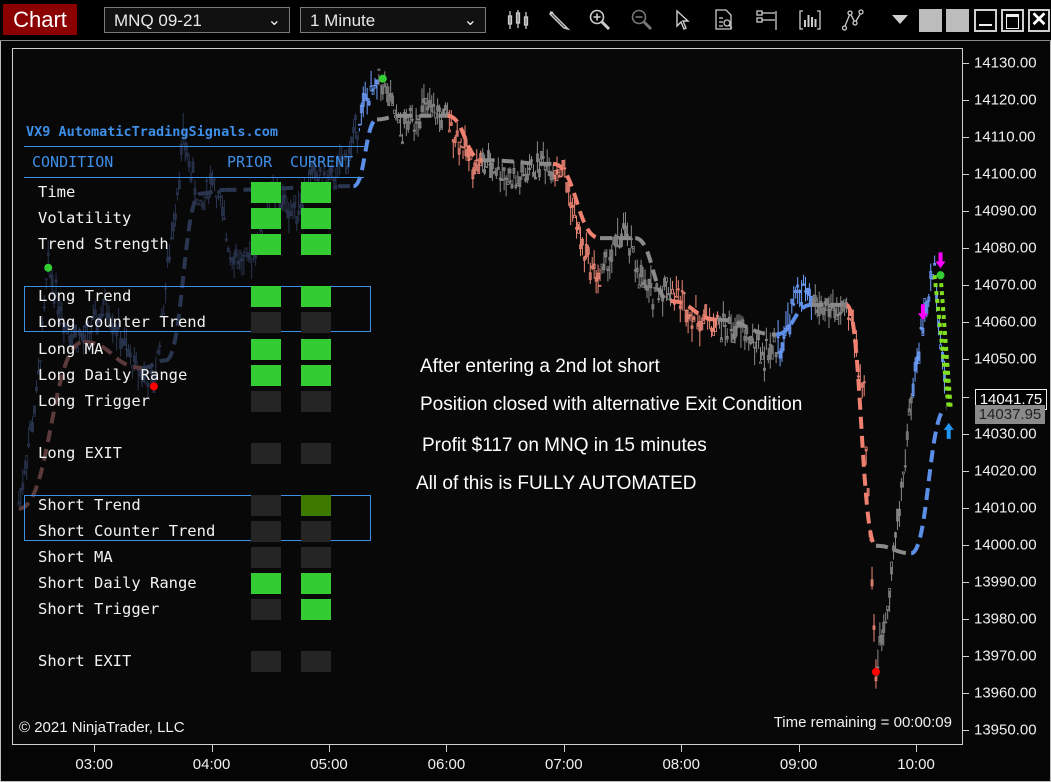 The height and width of the screenshot is (782, 1051). Describe the element at coordinates (80, 453) in the screenshot. I see `condition-label: Long EXIT` at that location.